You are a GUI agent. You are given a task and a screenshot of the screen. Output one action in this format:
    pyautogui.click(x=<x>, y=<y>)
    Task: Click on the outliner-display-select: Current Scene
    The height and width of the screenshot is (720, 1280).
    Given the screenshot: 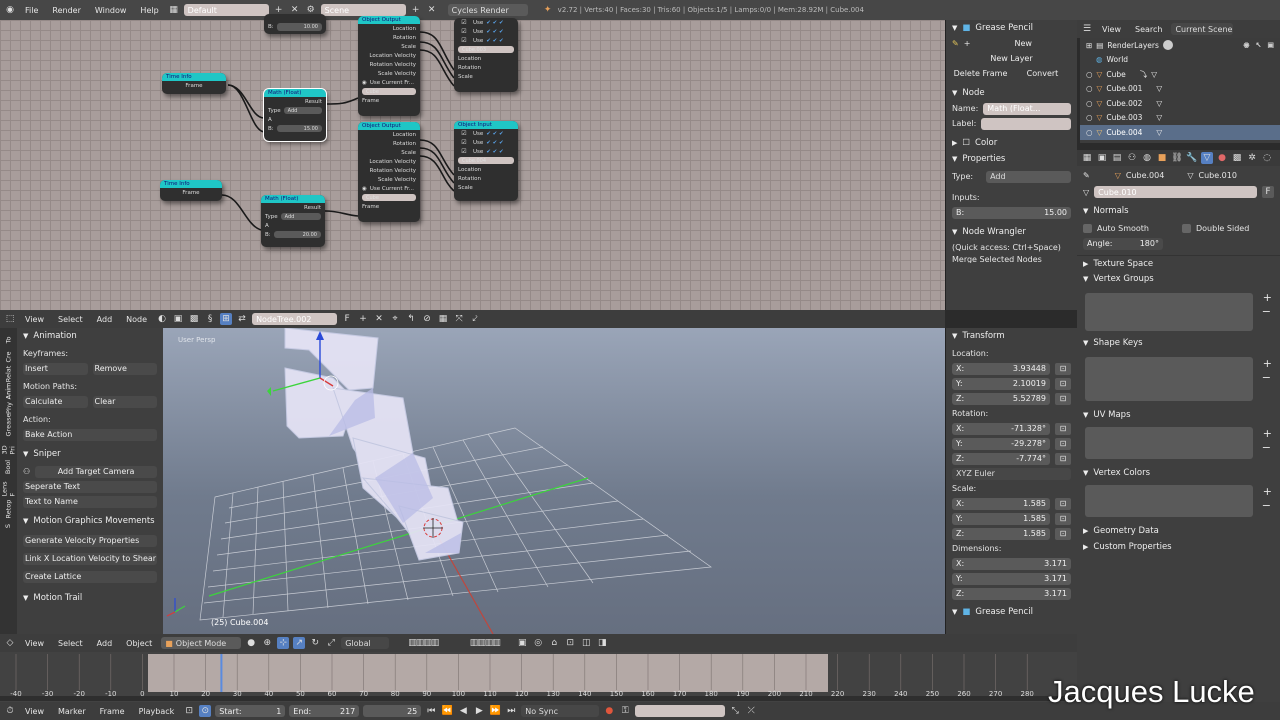 What is the action you would take?
    pyautogui.click(x=1202, y=29)
    